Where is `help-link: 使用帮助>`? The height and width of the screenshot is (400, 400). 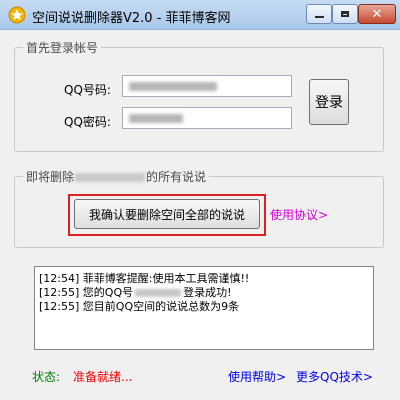 help-link: 使用帮助> is located at coordinates (257, 376).